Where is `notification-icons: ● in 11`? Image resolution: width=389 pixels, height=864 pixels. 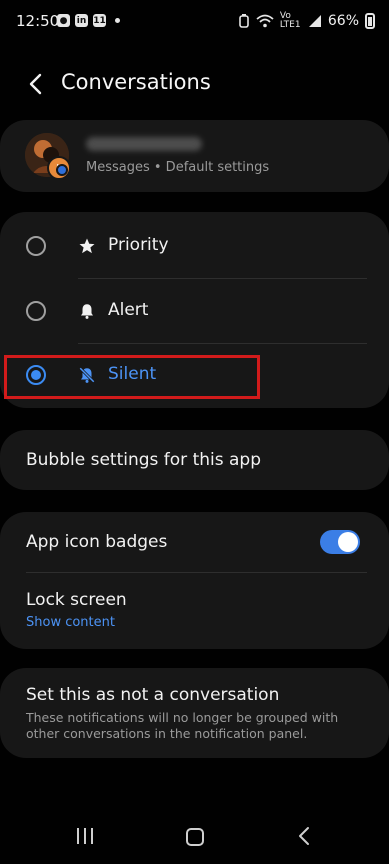 notification-icons: ● in 11 is located at coordinates (88, 20).